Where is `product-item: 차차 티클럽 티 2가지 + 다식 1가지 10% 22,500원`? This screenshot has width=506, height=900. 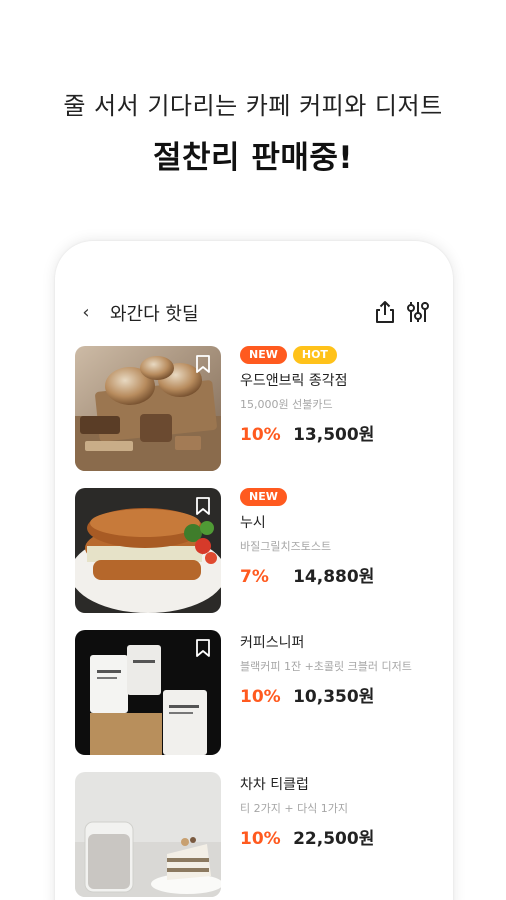 product-item: 차차 티클럽 티 2가지 + 다식 1가지 10% 22,500원 is located at coordinates (255, 835).